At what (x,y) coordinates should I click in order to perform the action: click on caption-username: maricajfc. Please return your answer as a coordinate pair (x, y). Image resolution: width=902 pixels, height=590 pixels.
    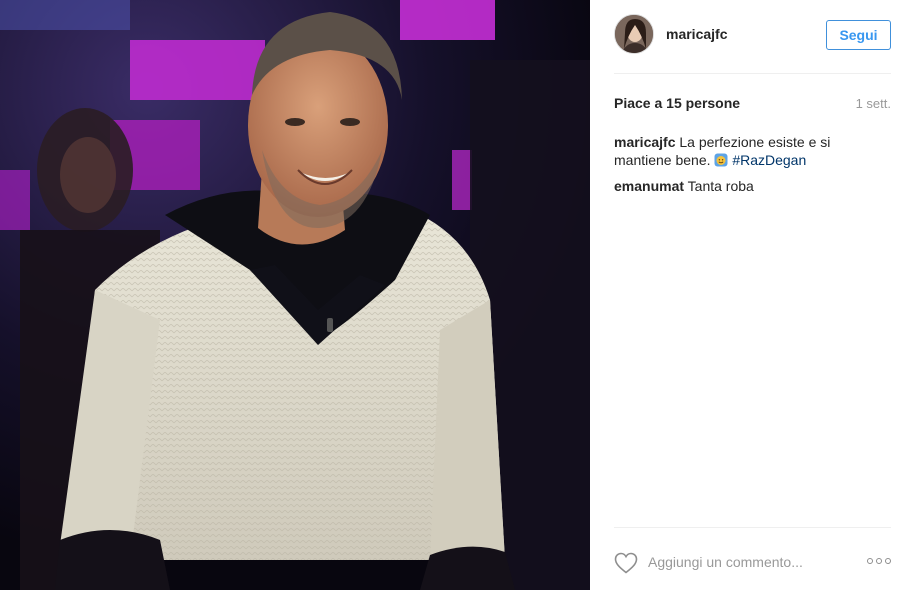
    Looking at the image, I should click on (644, 142).